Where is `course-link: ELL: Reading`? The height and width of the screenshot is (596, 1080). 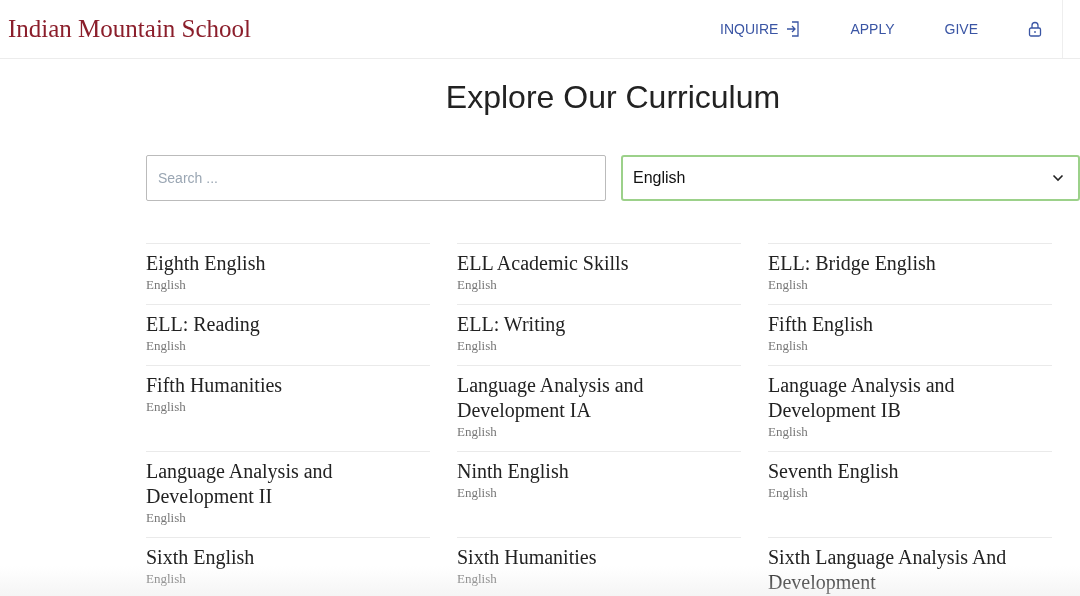 course-link: ELL: Reading is located at coordinates (203, 324).